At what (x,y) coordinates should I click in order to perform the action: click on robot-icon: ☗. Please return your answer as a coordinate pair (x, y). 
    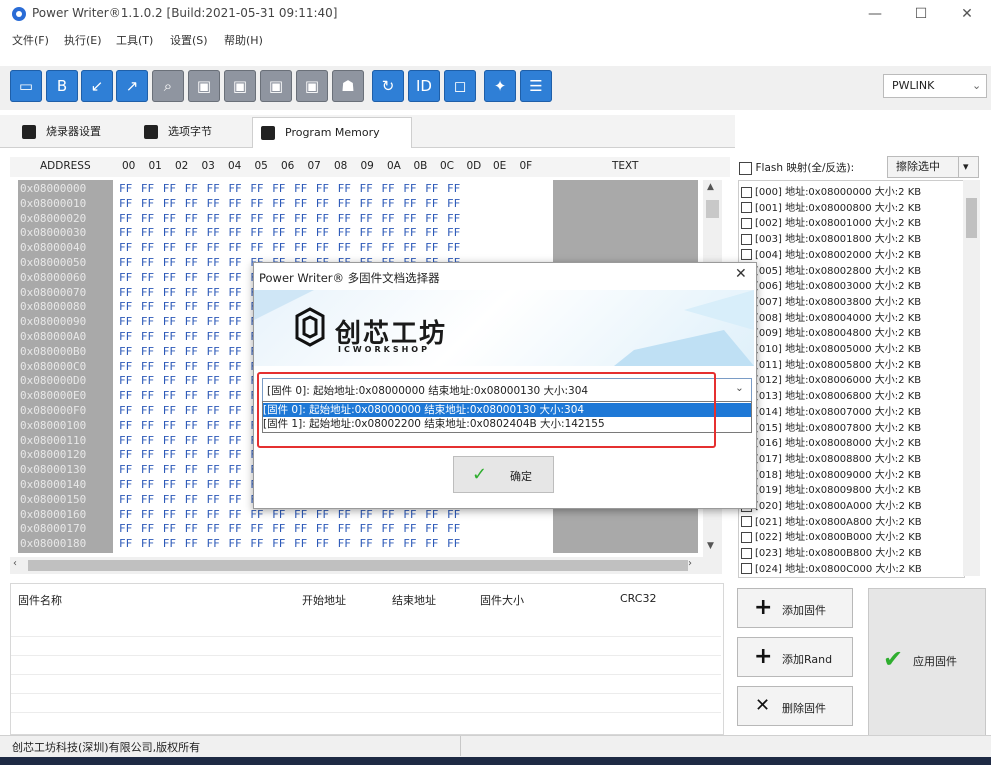
    Looking at the image, I should click on (348, 86).